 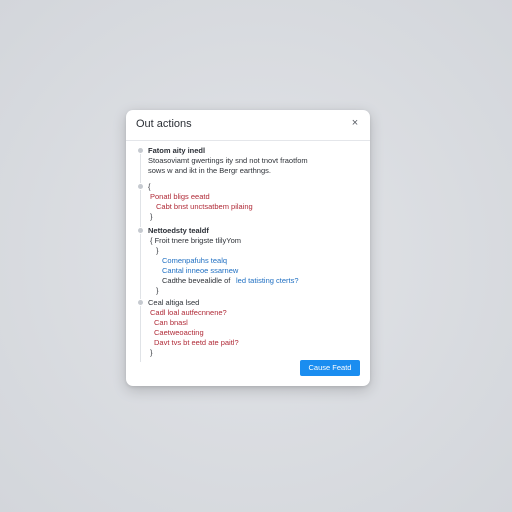 What do you see at coordinates (177, 150) in the screenshot?
I see `entry-heading: Fatom aity inedl` at bounding box center [177, 150].